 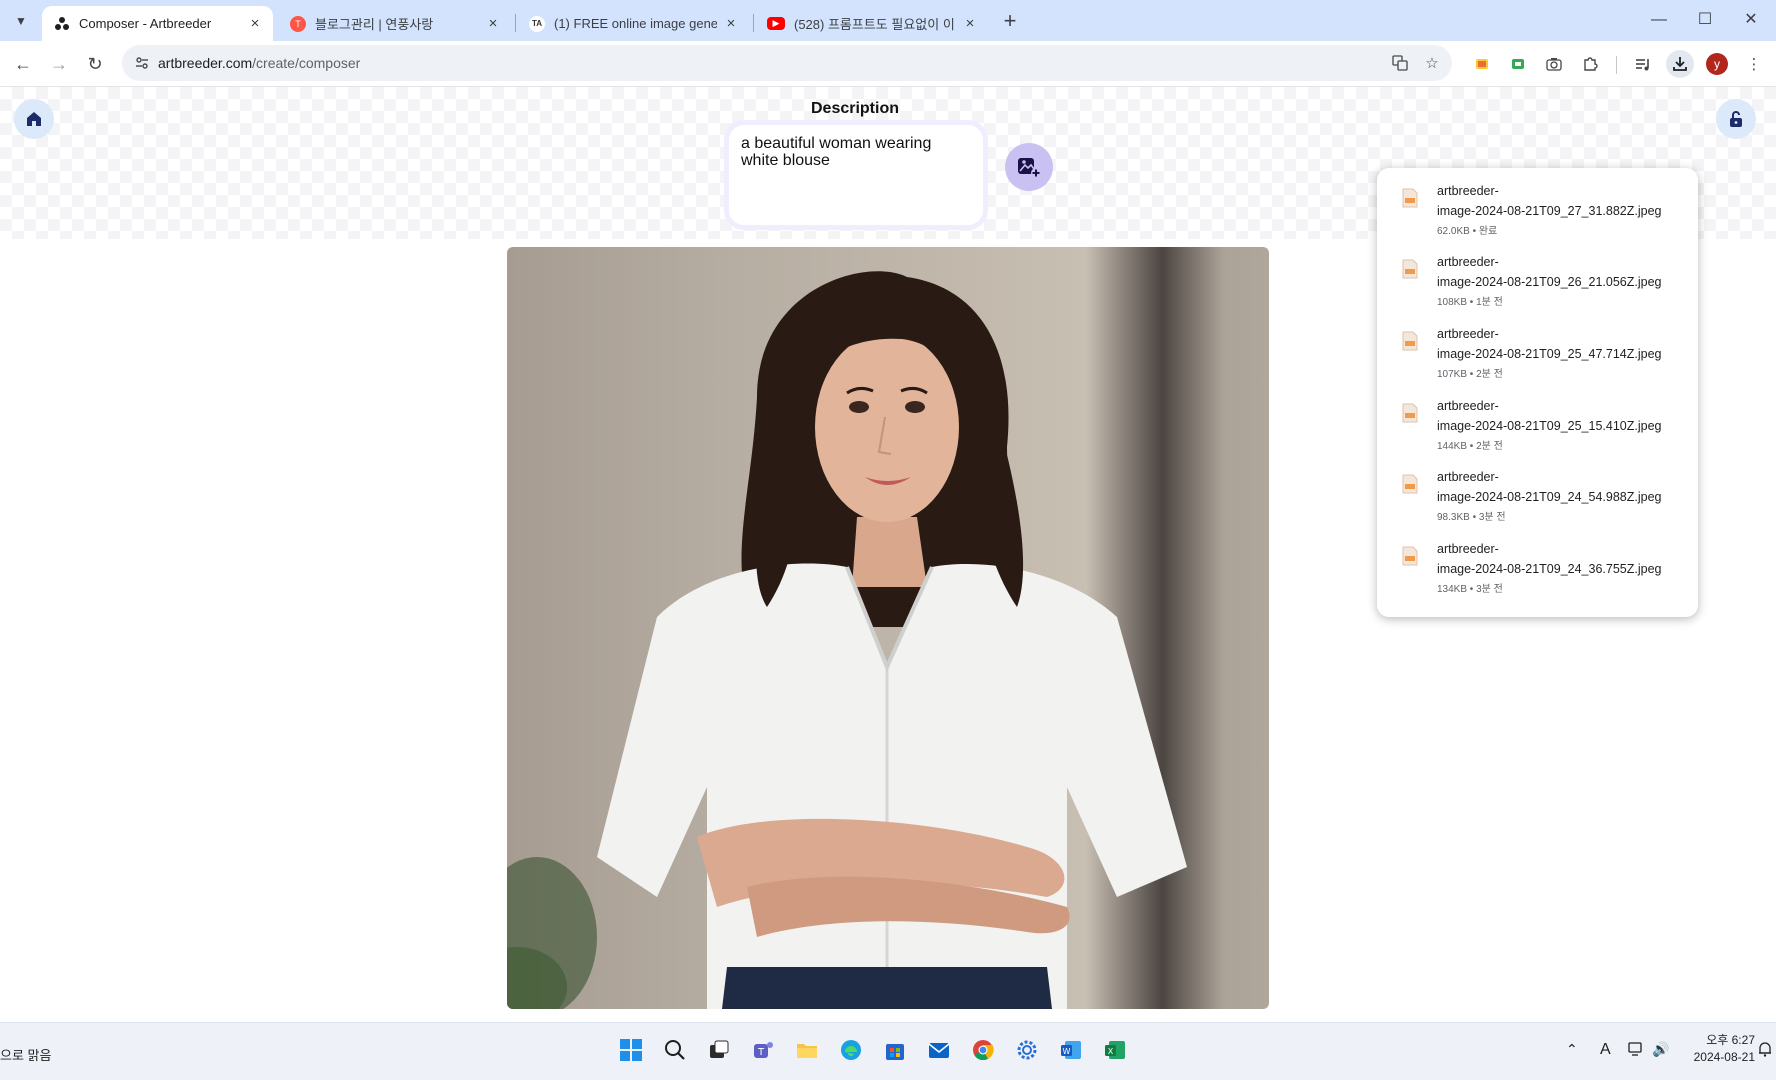 I want to click on reload-button: ↻, so click(x=95, y=64).